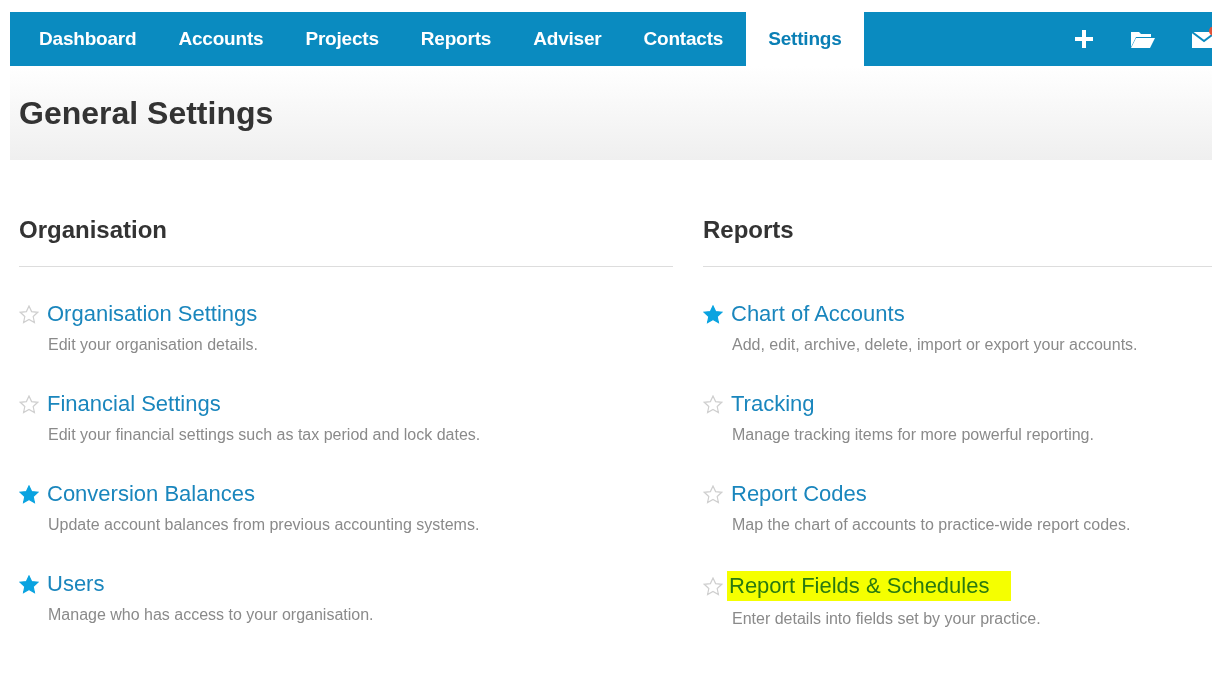 The height and width of the screenshot is (680, 1212). What do you see at coordinates (152, 314) in the screenshot?
I see `settings-link: Organisation Settings` at bounding box center [152, 314].